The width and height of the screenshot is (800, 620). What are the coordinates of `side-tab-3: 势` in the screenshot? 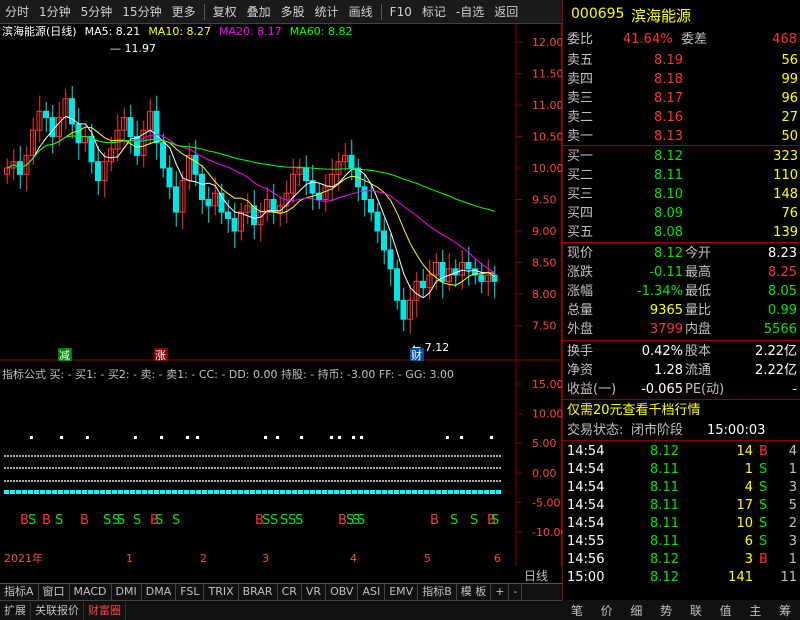 It's located at (666, 610).